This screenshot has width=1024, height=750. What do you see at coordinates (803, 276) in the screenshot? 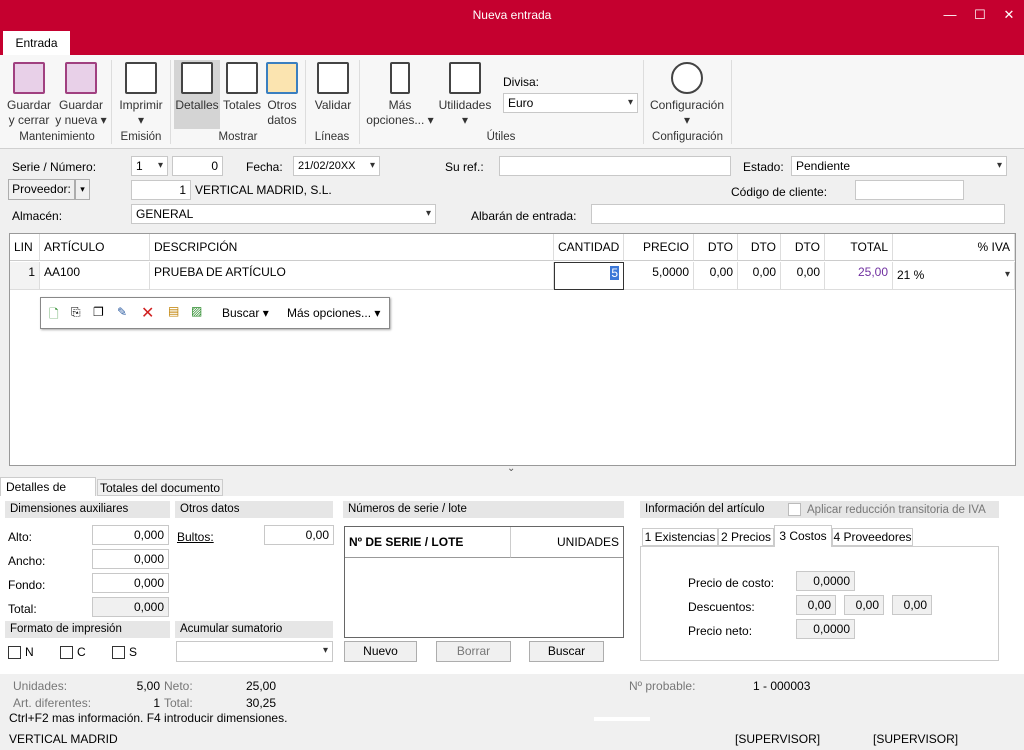
I see `cell-dto3: 0,00` at bounding box center [803, 276].